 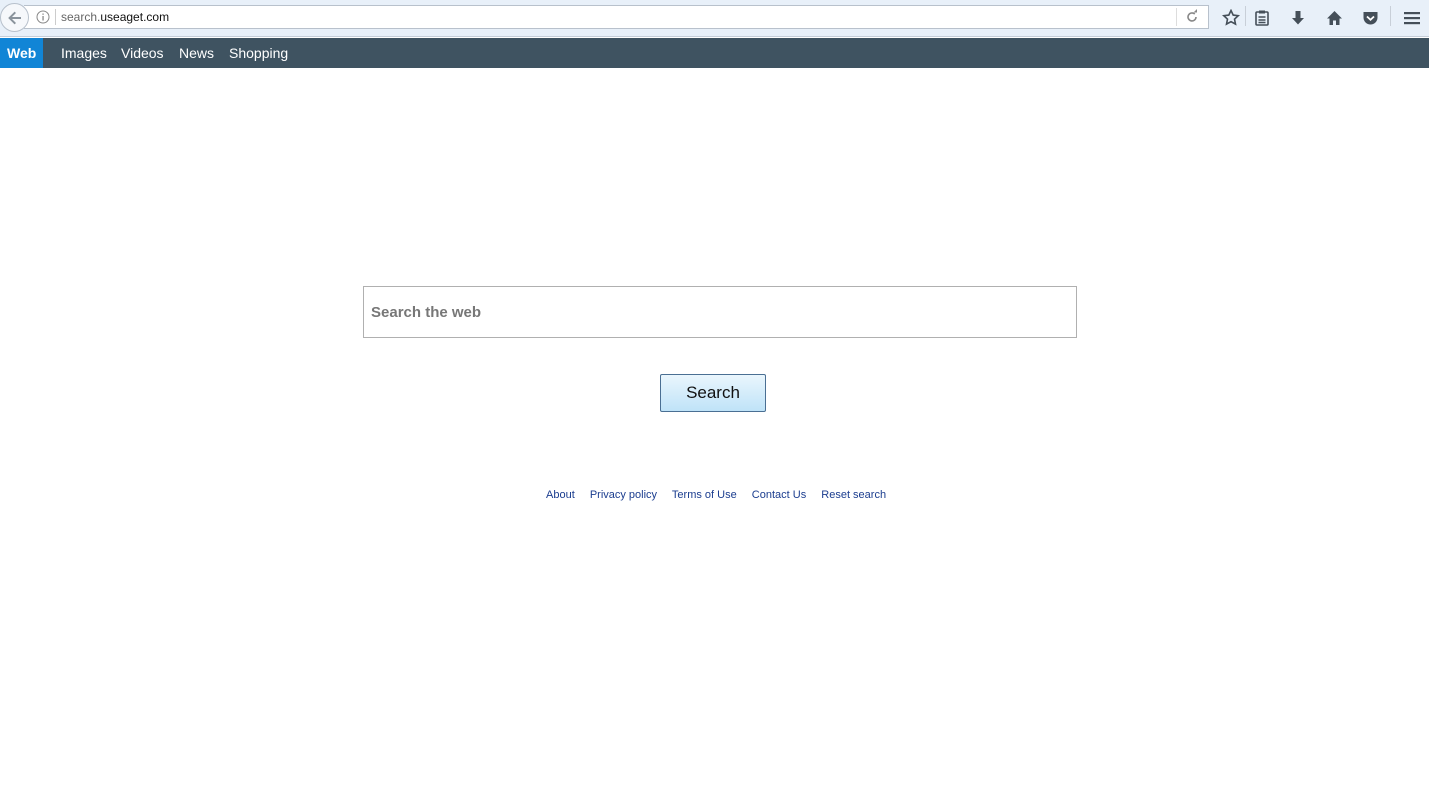 I want to click on info-icon, so click(x=43, y=17).